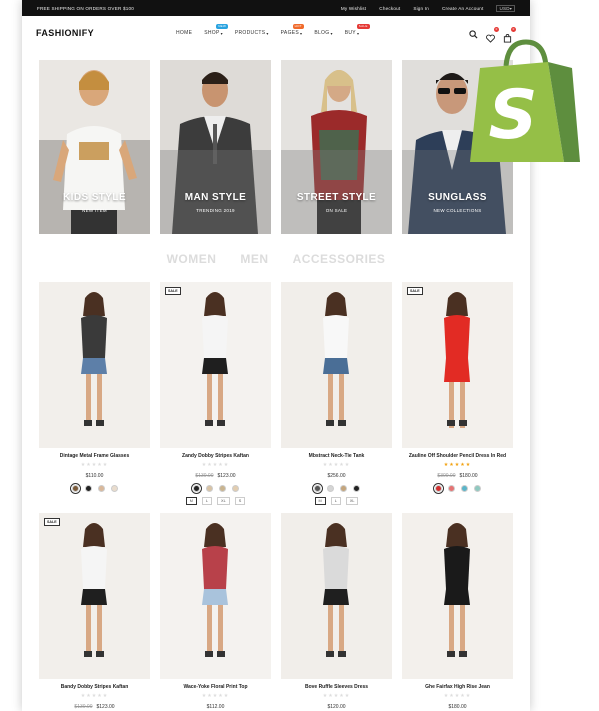 This screenshot has width=599, height=711. I want to click on category-banner-street: STREET STYLE ON SALE, so click(336, 147).